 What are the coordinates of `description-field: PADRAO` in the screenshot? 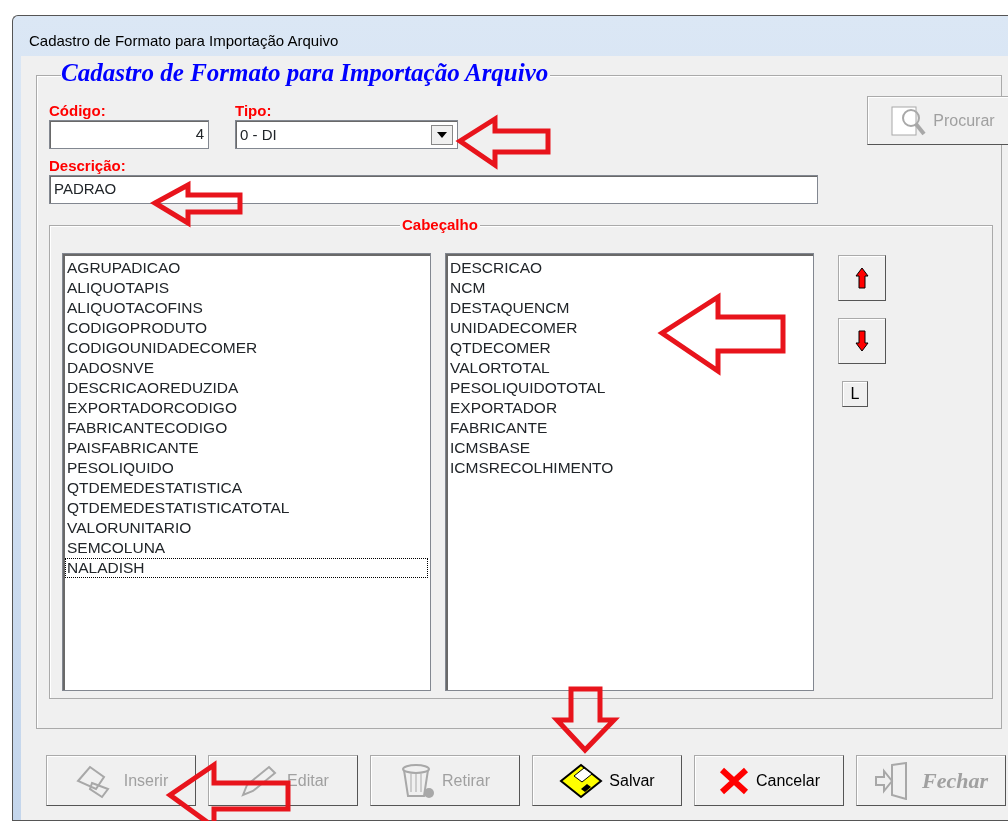 It's located at (433, 189).